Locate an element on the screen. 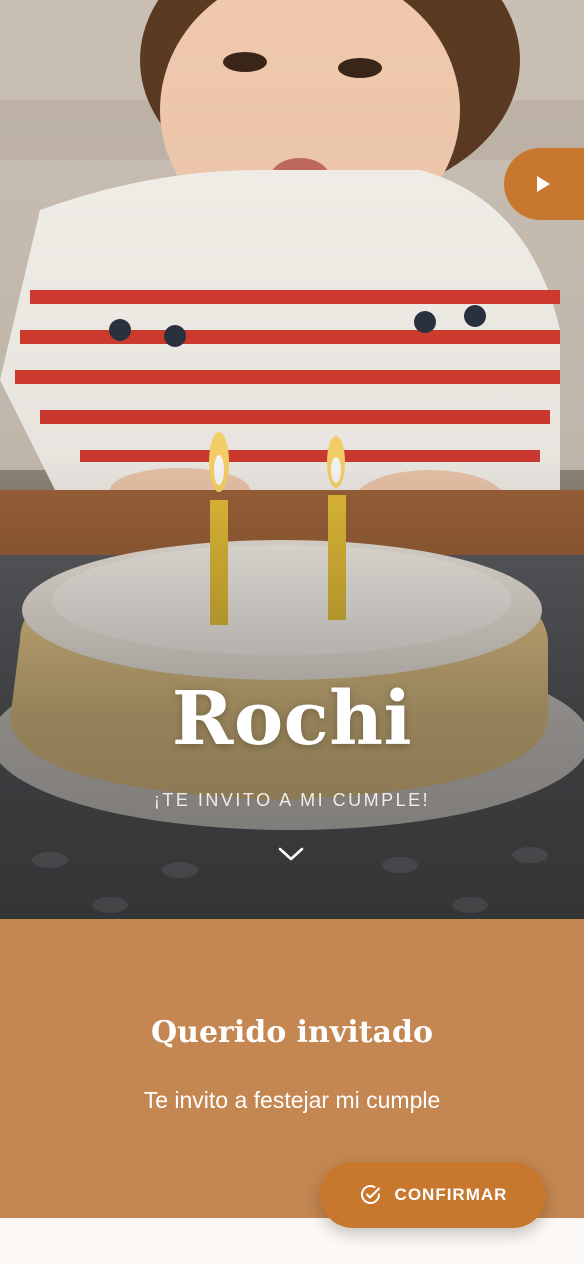 This screenshot has width=584, height=1264. music-play-button is located at coordinates (544, 184).